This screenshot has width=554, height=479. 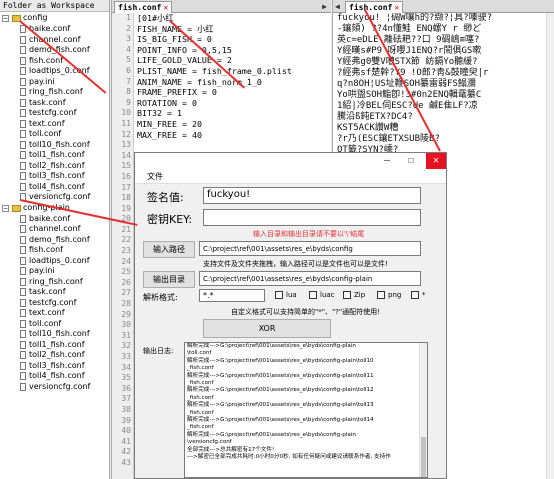 What do you see at coordinates (337, 6) in the screenshot?
I see `tab-scroll-left-arrow-icon: ◀` at bounding box center [337, 6].